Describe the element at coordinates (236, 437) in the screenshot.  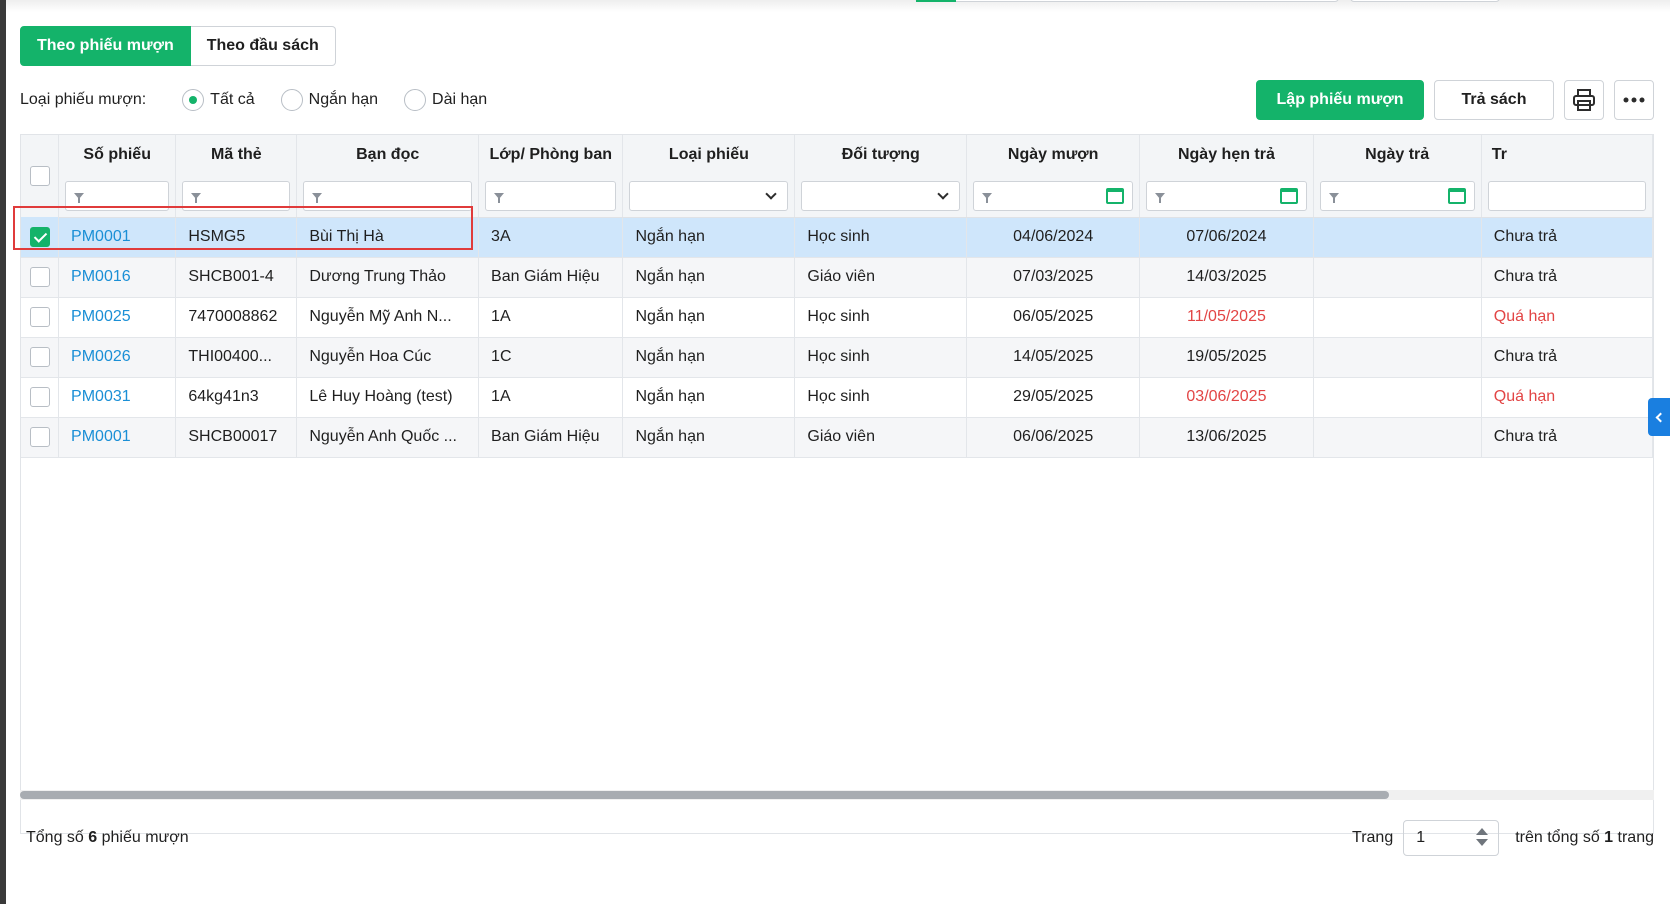
I see `cell-ma-the: SHCB00017` at that location.